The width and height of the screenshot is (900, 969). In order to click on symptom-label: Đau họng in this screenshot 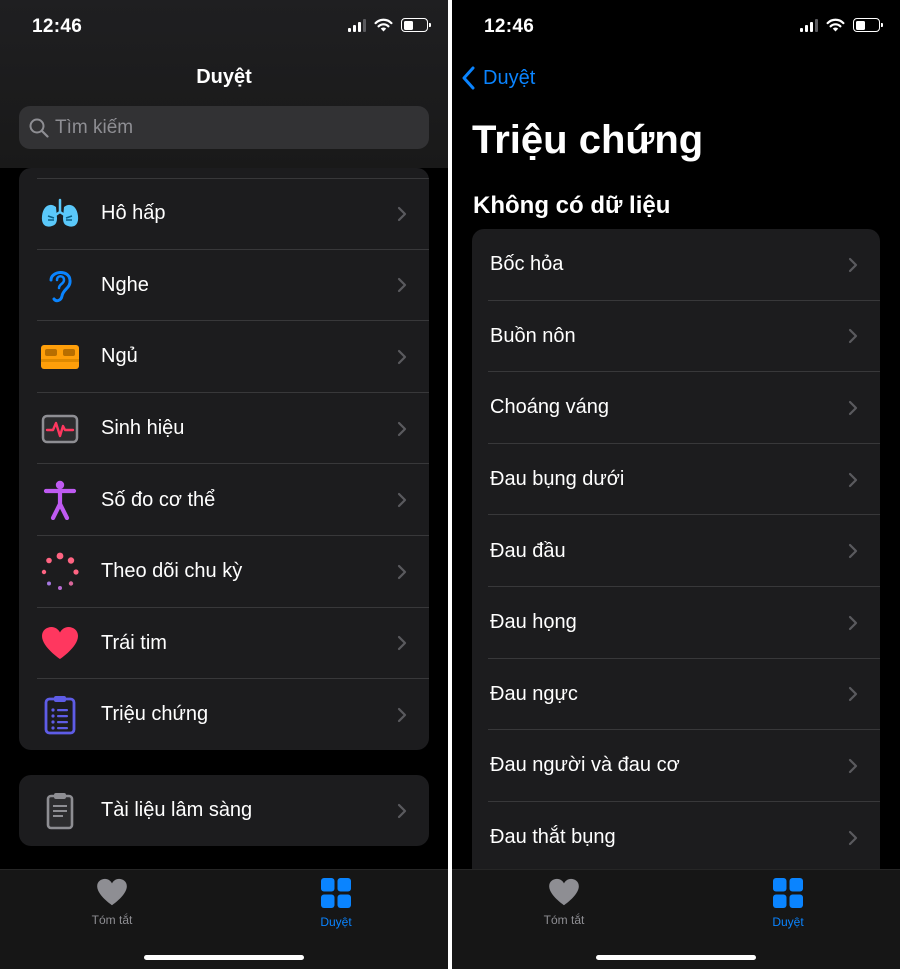, I will do `click(533, 622)`.